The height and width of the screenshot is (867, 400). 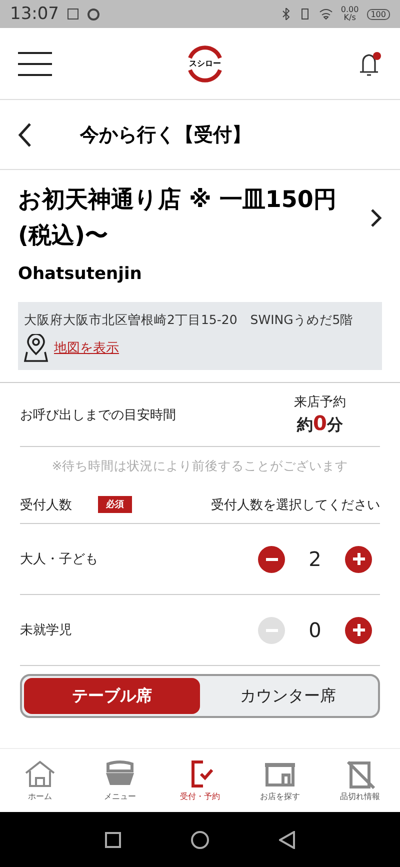 I want to click on required-tag: 必須, so click(x=115, y=504).